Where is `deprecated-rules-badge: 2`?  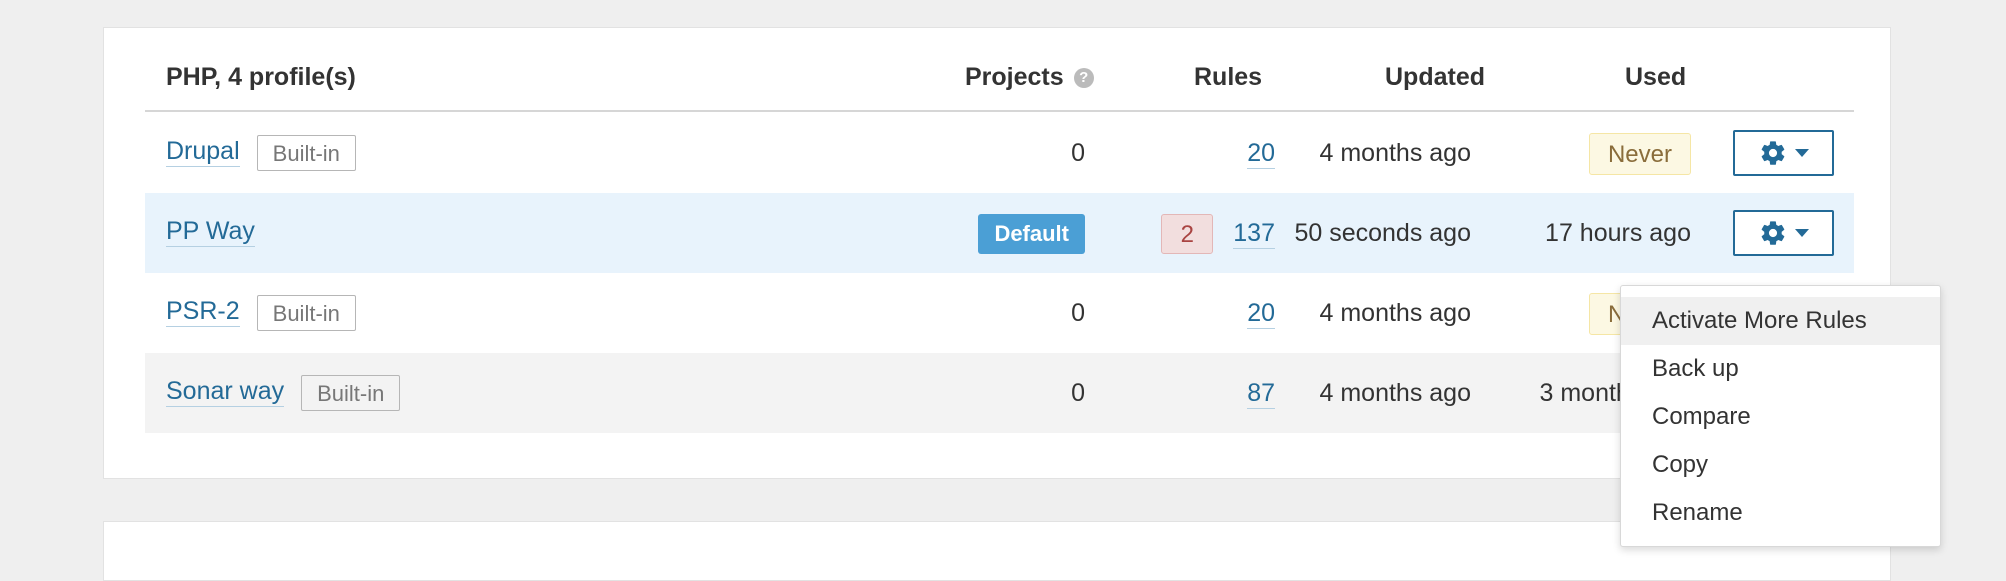
deprecated-rules-badge: 2 is located at coordinates (1187, 234).